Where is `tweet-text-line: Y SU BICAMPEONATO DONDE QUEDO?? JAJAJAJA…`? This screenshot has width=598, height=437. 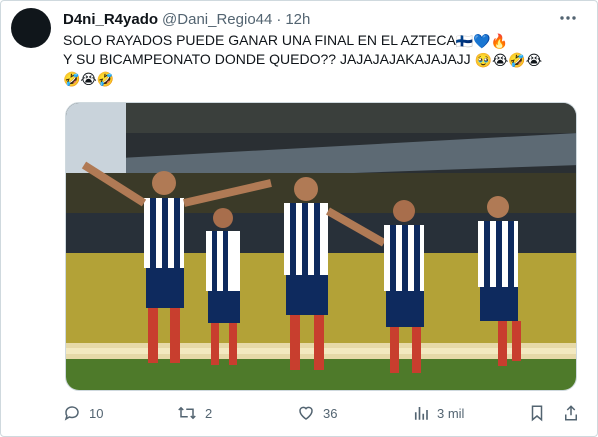
tweet-text-line: Y SU BICAMPEONATO DONDE QUEDO?? JAJAJAJA… is located at coordinates (323, 59).